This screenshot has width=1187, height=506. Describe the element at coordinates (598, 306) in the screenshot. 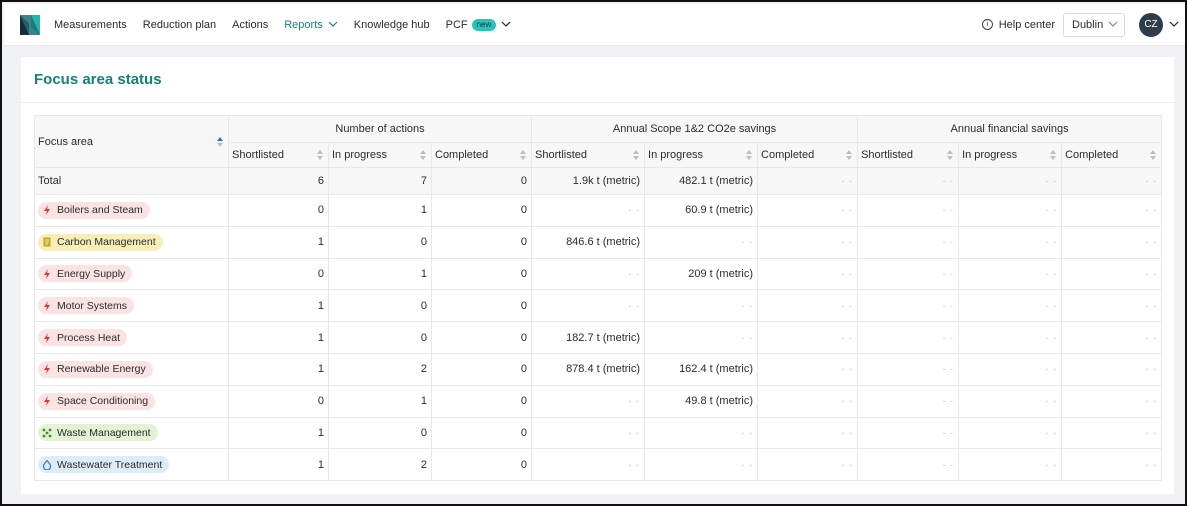

I see `table-row: Motor Systems 1 0 0- -- -- -- -- -- -` at that location.